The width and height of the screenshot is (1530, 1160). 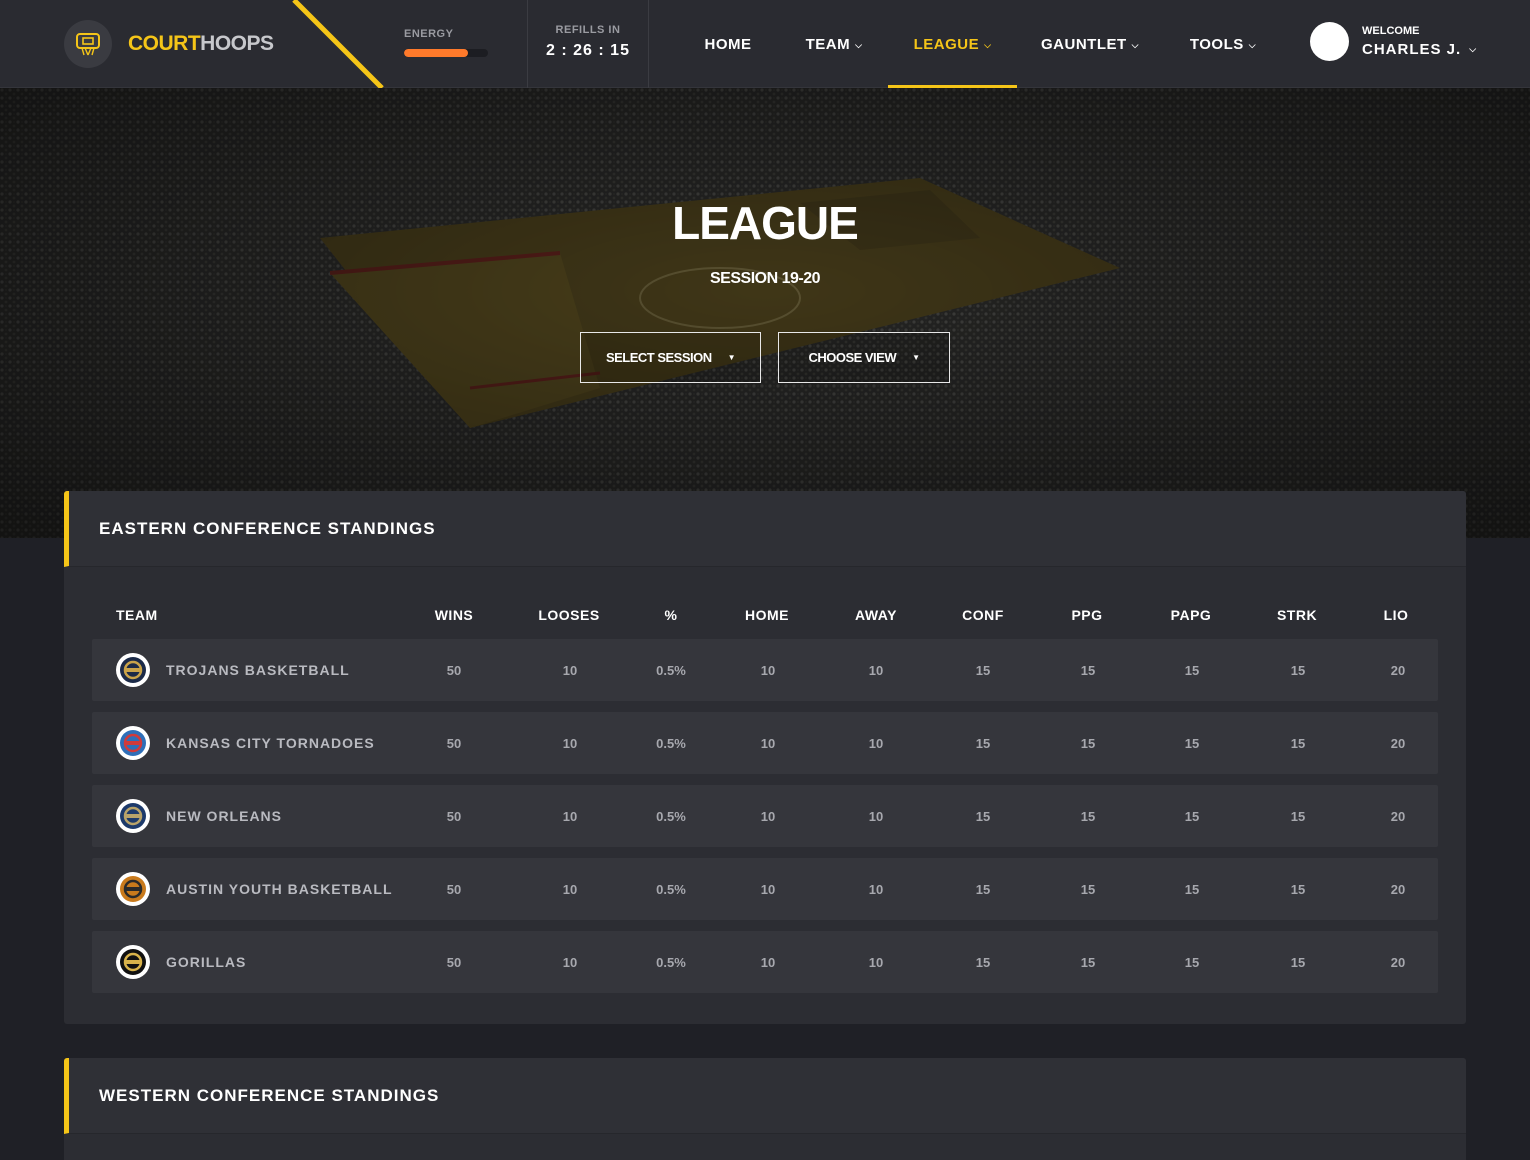 I want to click on caret-down-icon: ▼, so click(x=916, y=357).